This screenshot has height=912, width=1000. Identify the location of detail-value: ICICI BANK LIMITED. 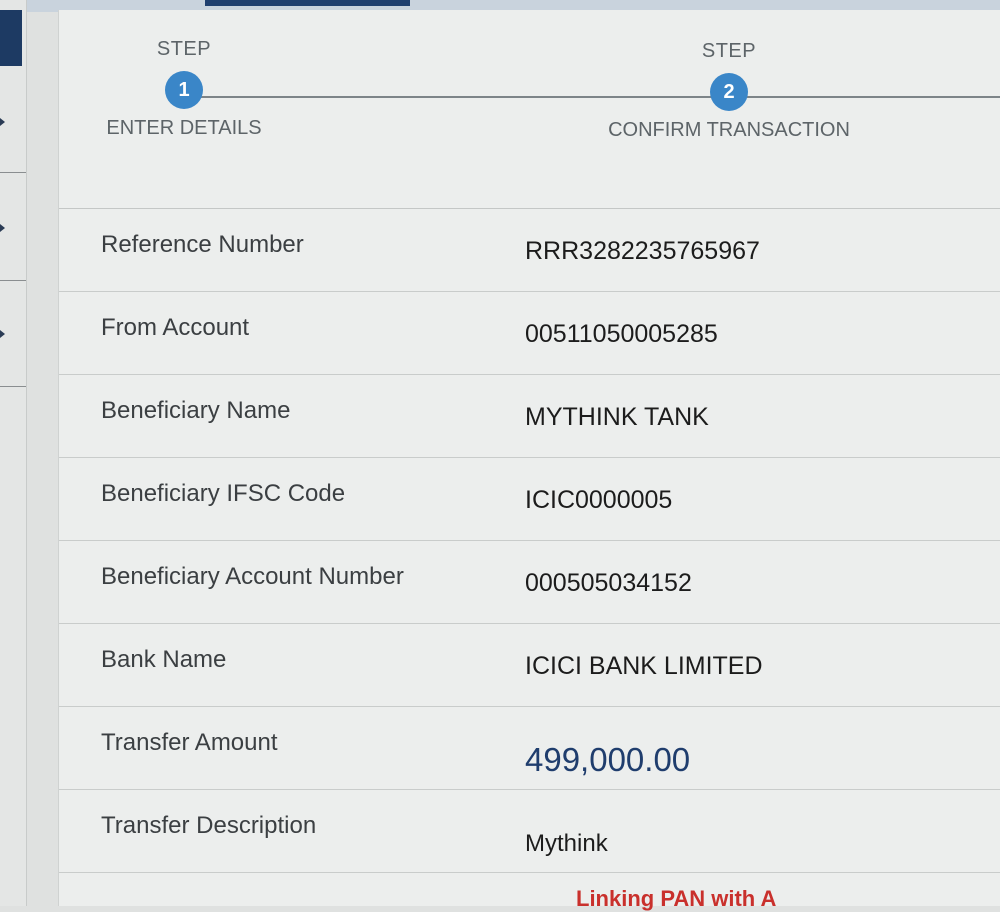
(644, 666).